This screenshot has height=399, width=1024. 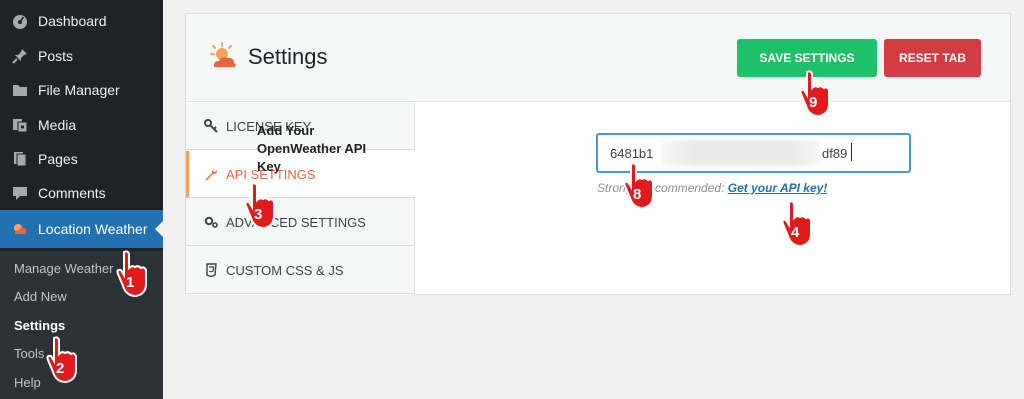 I want to click on menu-label: Location Weather, so click(x=93, y=229).